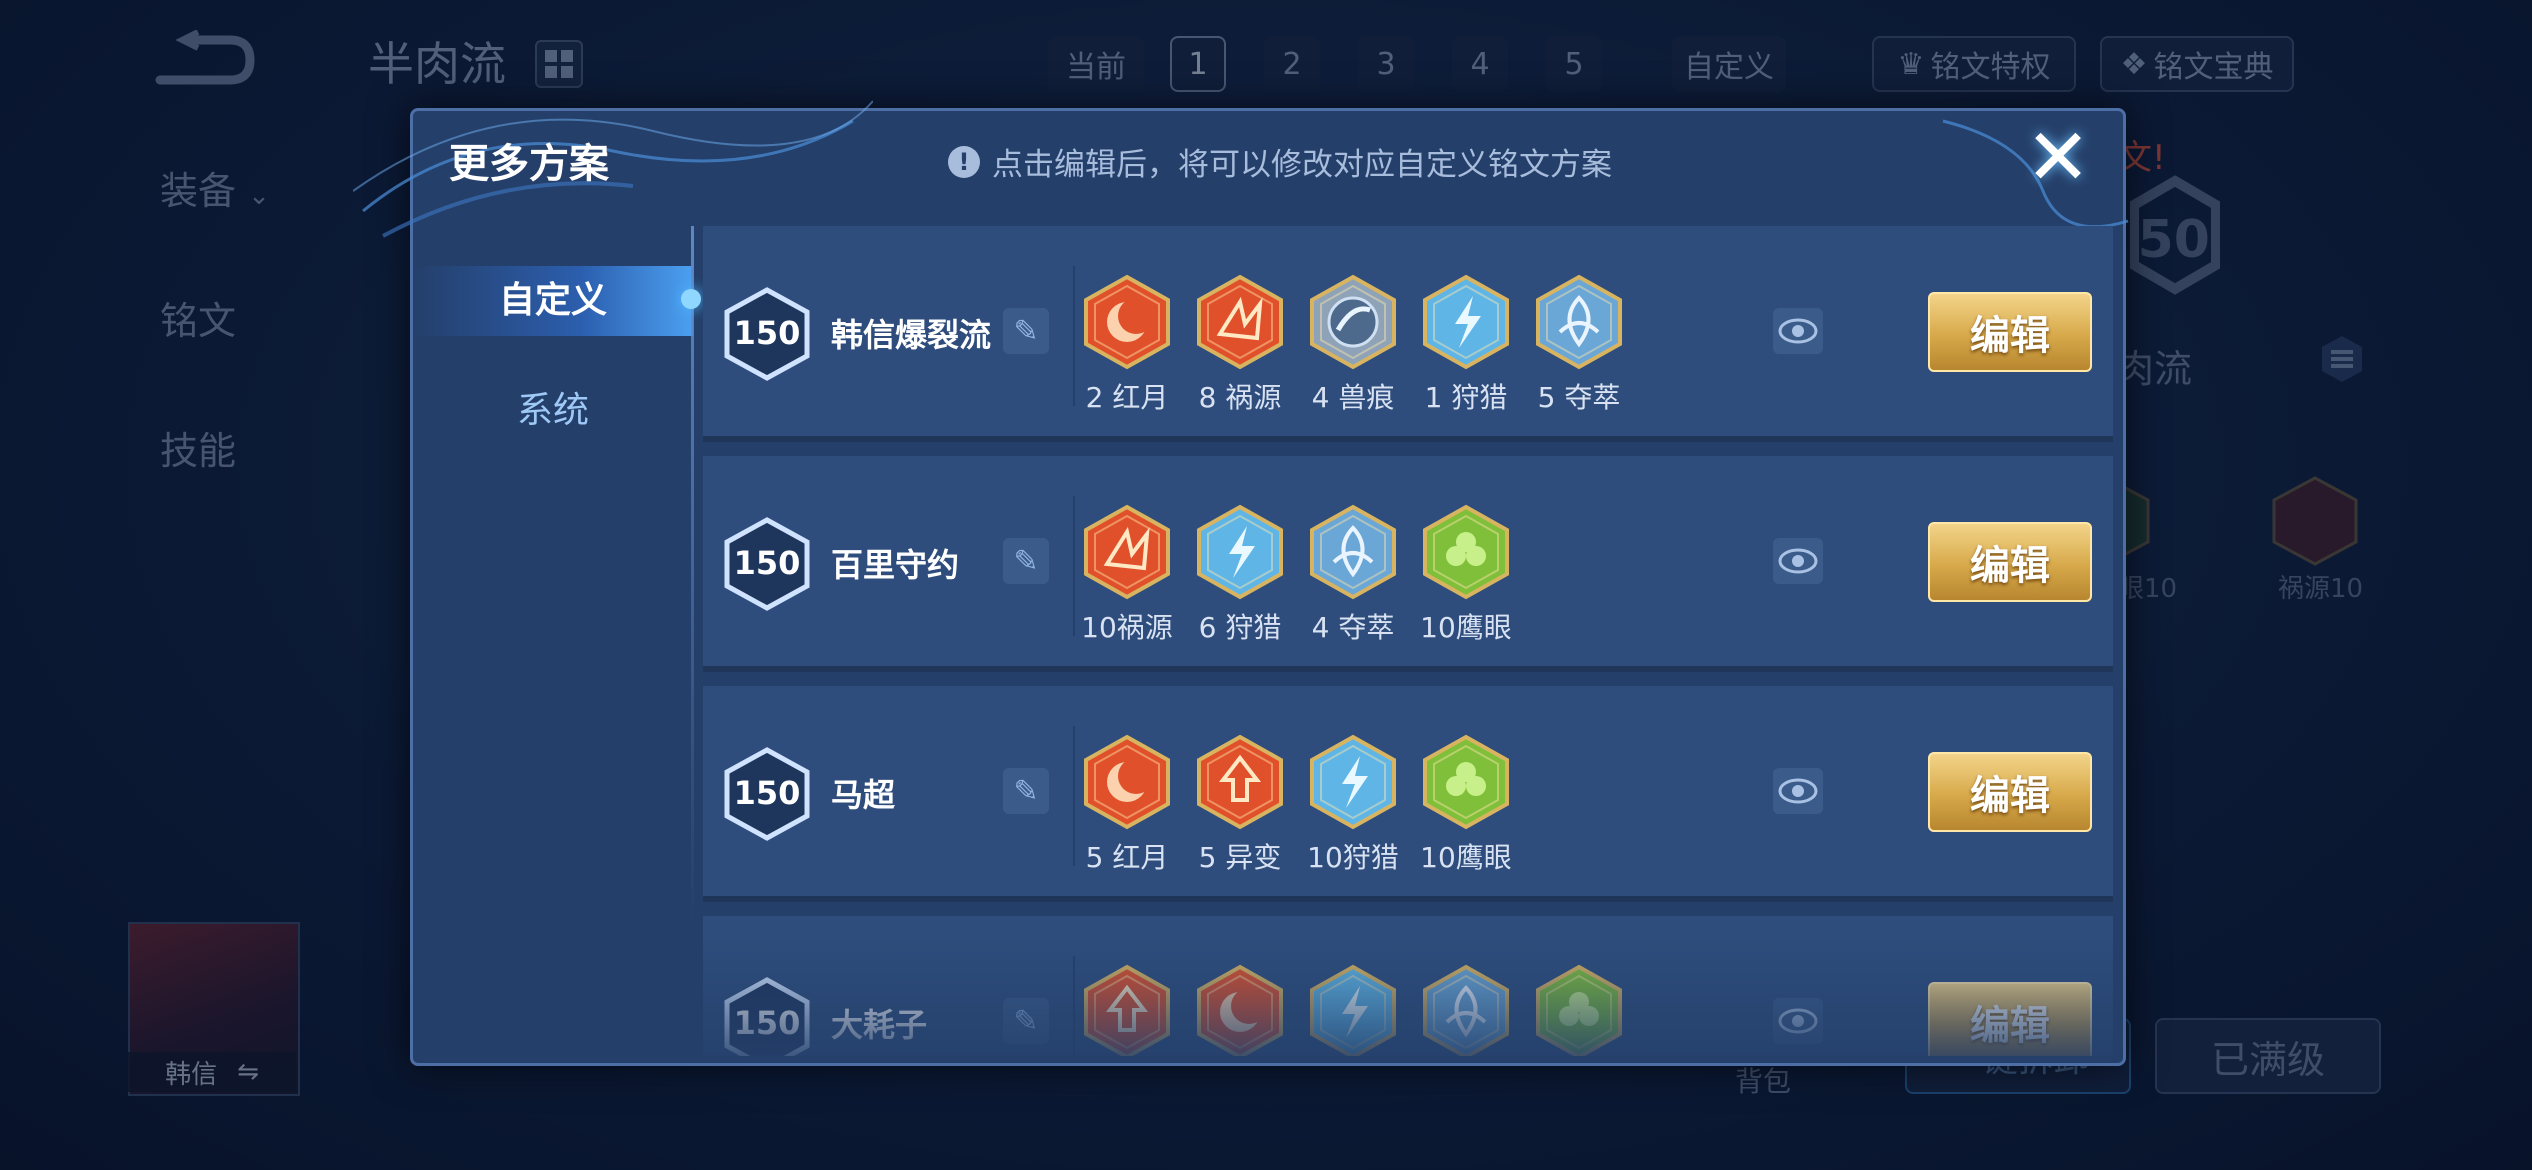  I want to click on chevron-down-icon: ⌄, so click(259, 196).